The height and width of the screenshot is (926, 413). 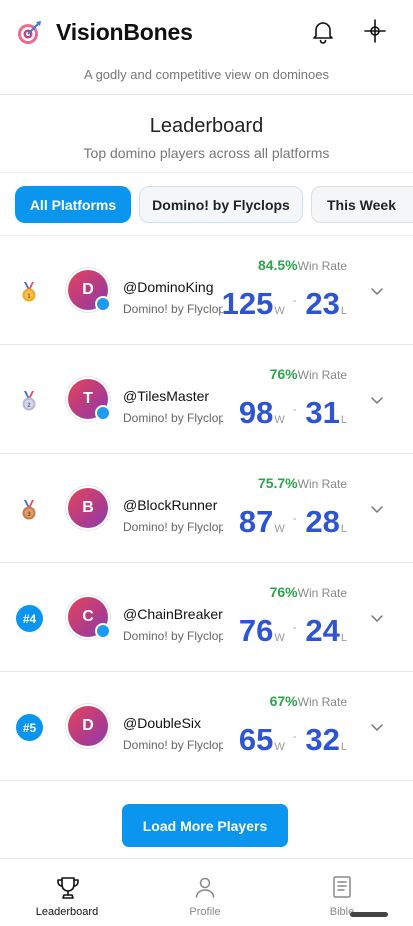 I want to click on win-loss-score: 65 W -32 L, so click(x=292, y=739).